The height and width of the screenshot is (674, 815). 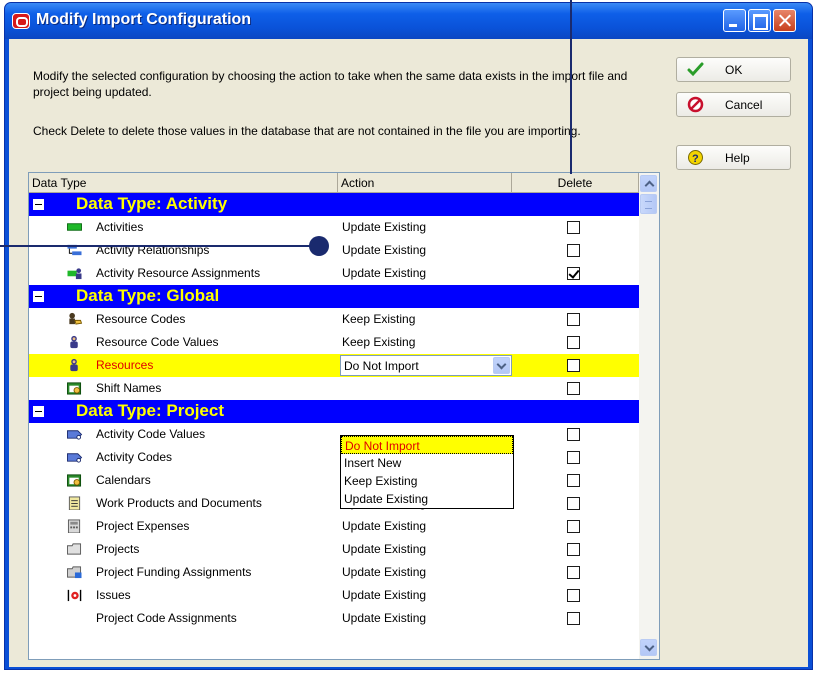 I want to click on scroll-up-button, so click(x=648, y=183).